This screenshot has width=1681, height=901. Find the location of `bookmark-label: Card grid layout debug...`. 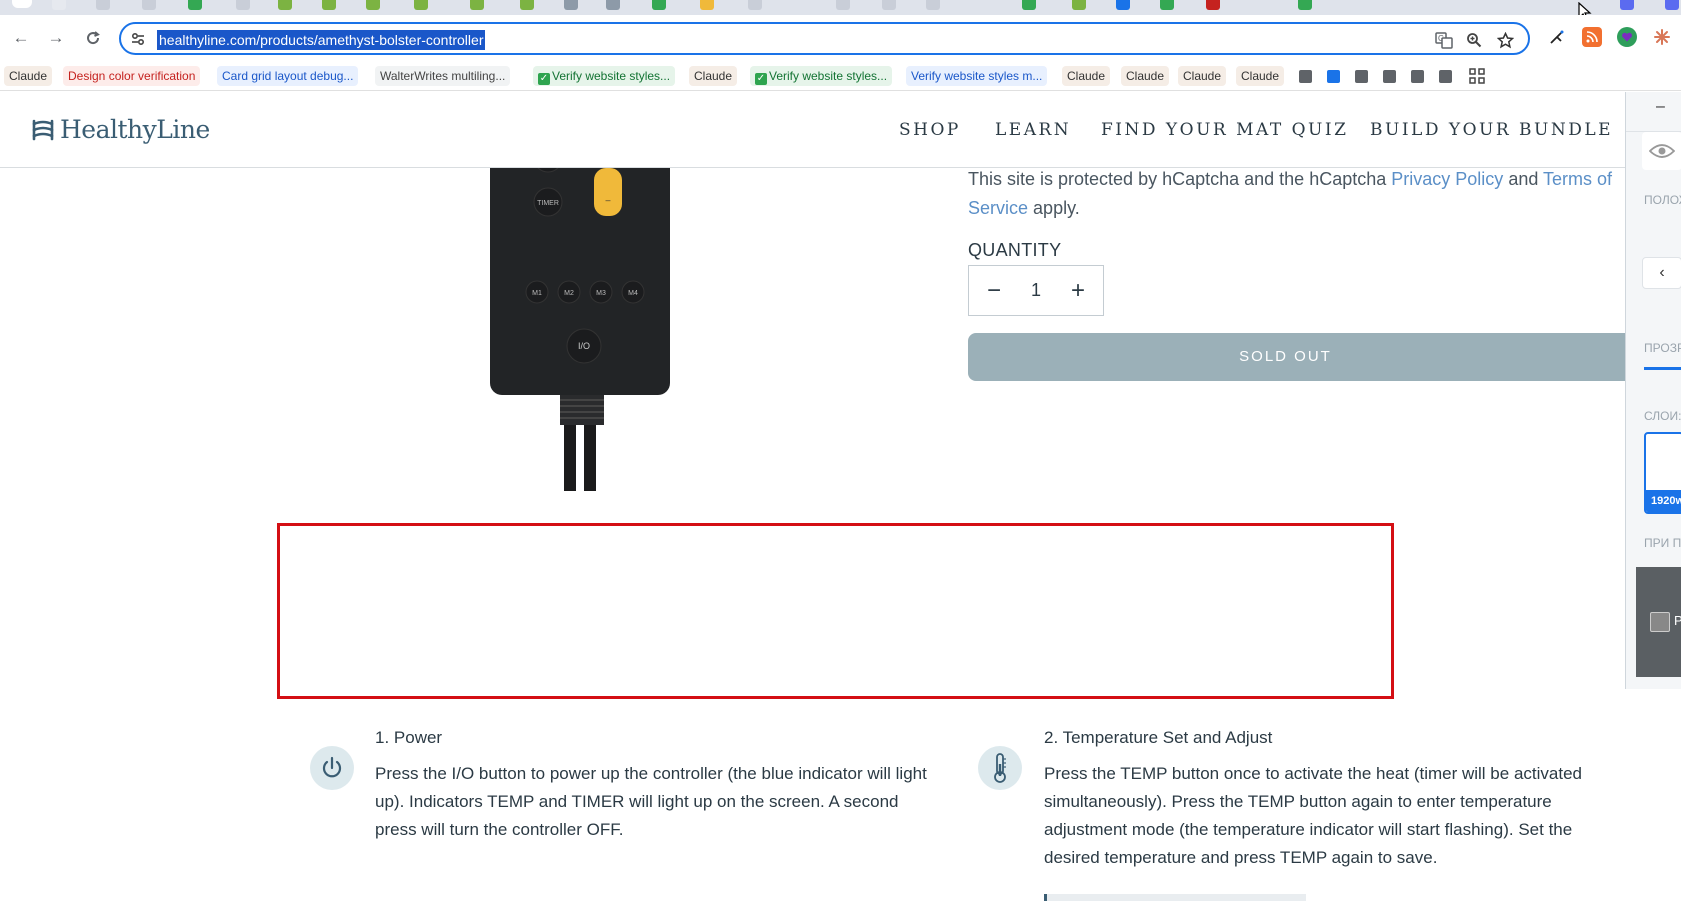

bookmark-label: Card grid layout debug... is located at coordinates (288, 76).